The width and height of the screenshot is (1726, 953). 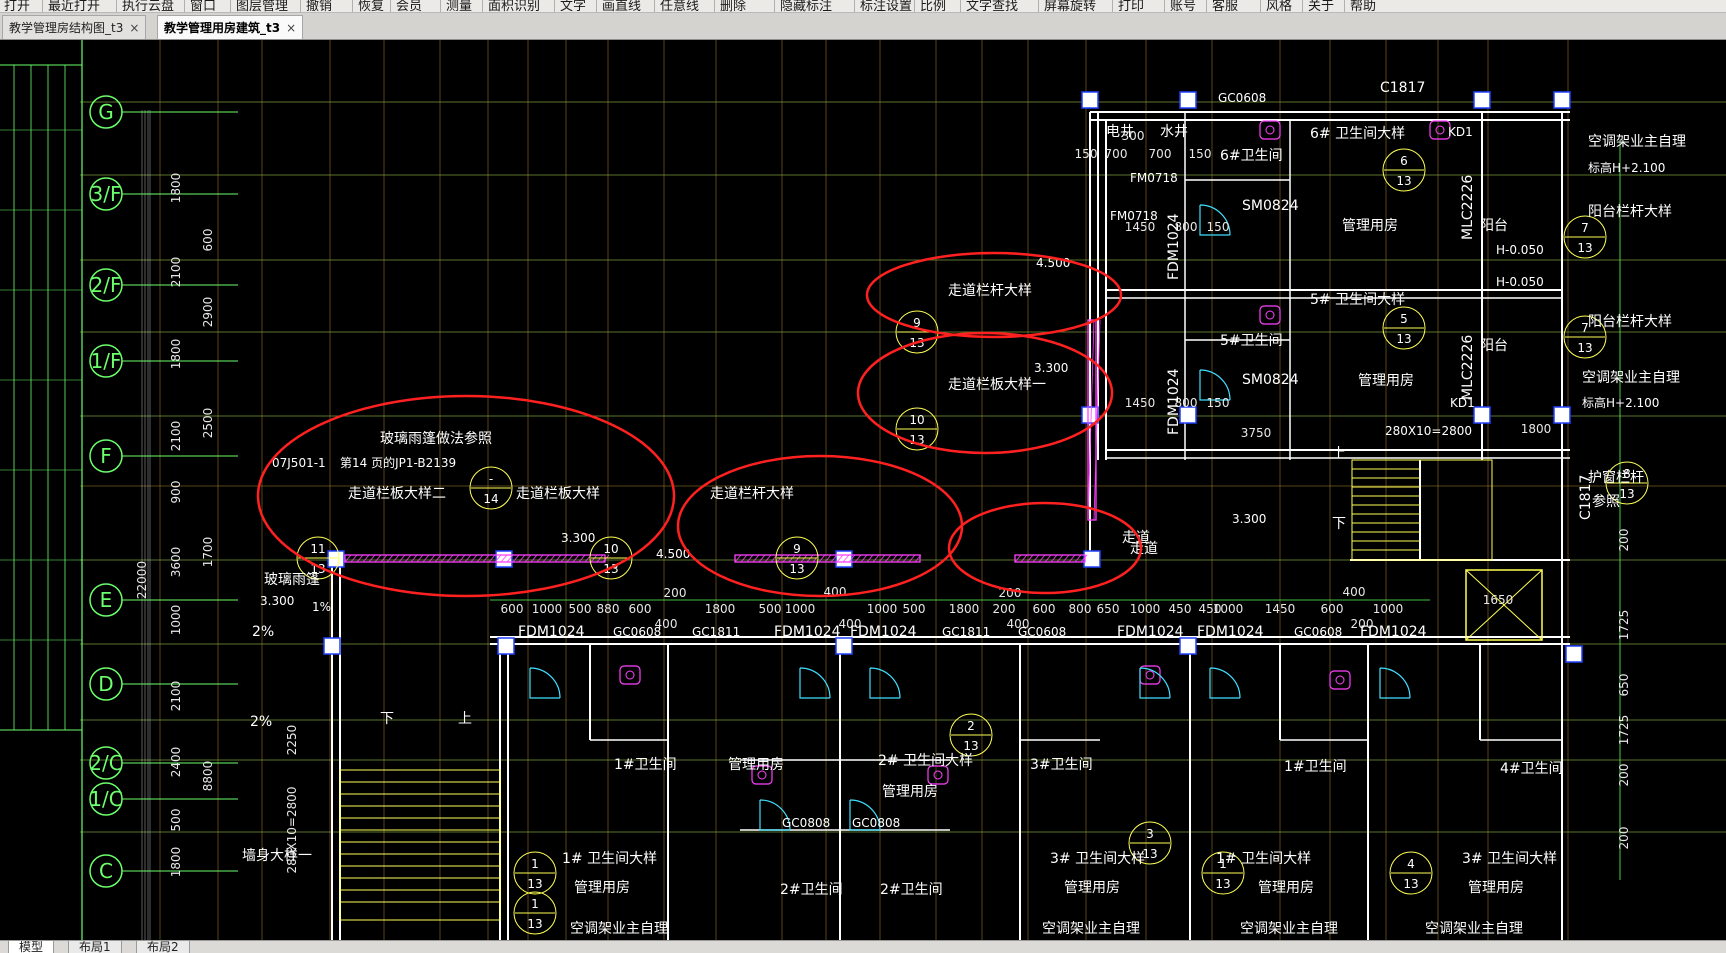 I want to click on dimension-text: 700, so click(x=1160, y=154).